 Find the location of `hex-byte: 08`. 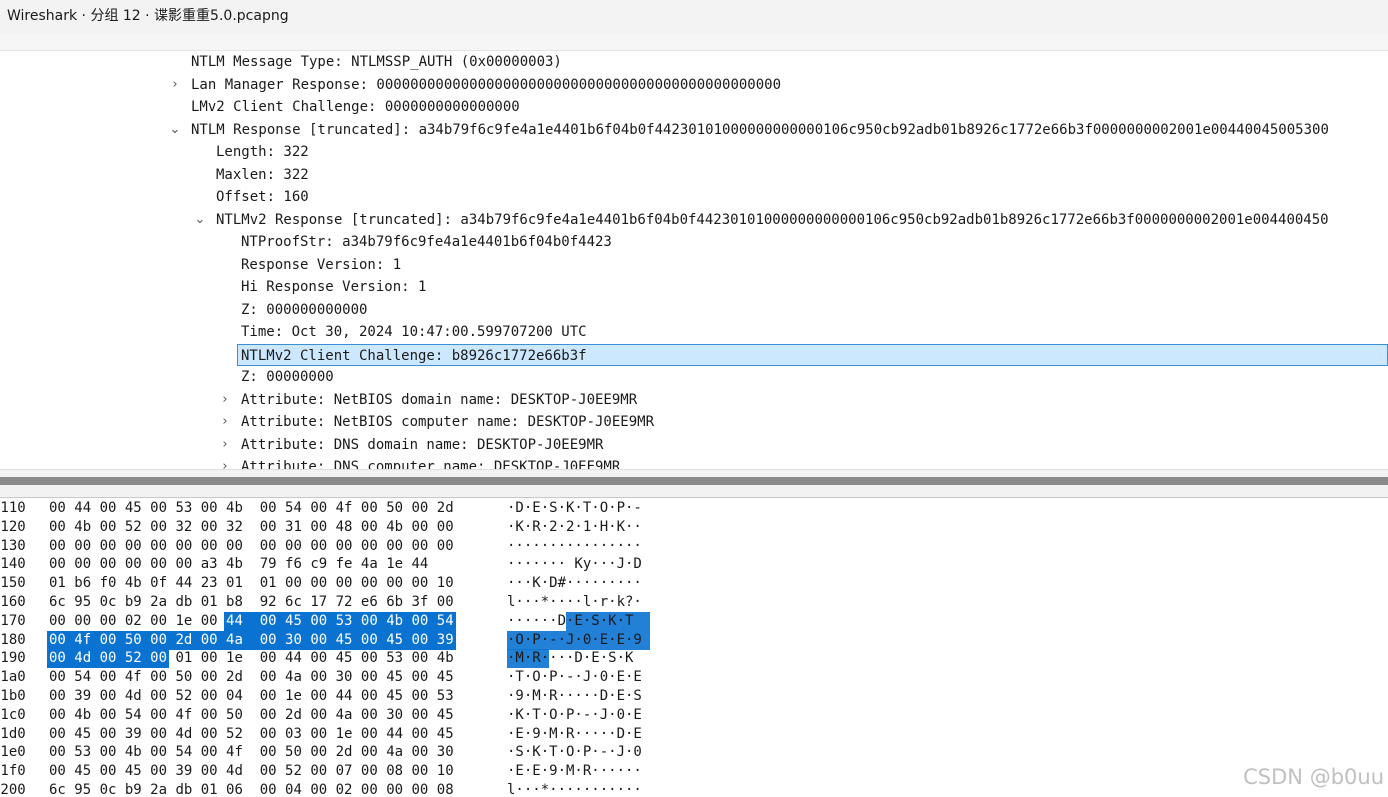

hex-byte: 08 is located at coordinates (445, 789).